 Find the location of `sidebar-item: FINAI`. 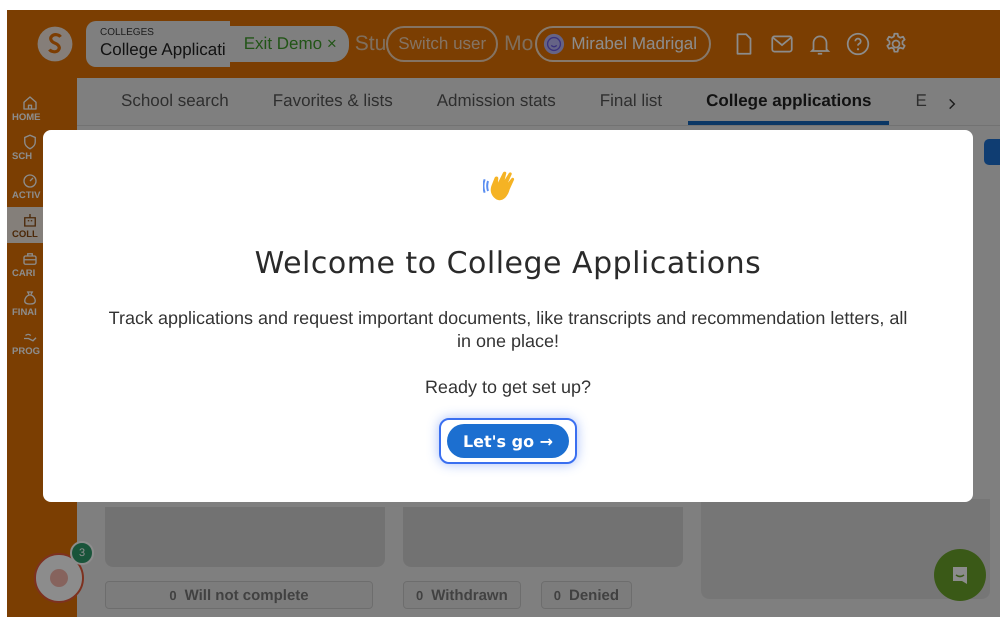

sidebar-item: FINAI is located at coordinates (30, 303).